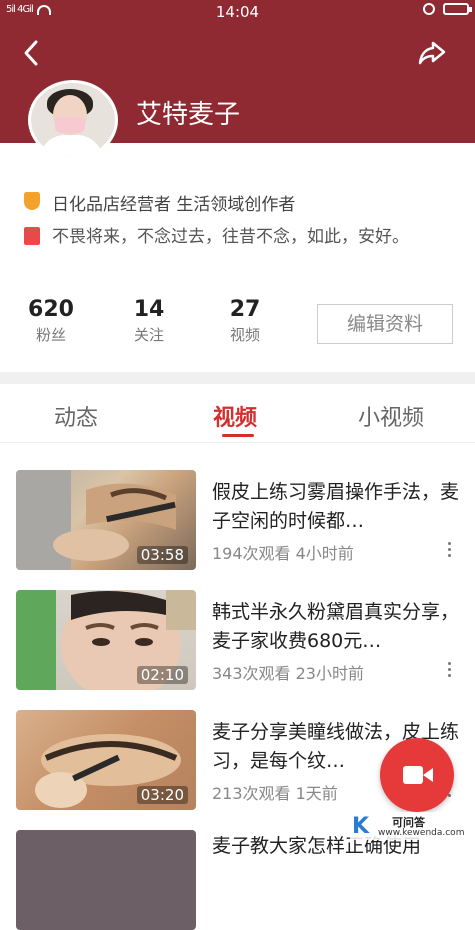 Image resolution: width=475 pixels, height=930 pixels. I want to click on video-meta: 194次观看 4小时前, so click(283, 553).